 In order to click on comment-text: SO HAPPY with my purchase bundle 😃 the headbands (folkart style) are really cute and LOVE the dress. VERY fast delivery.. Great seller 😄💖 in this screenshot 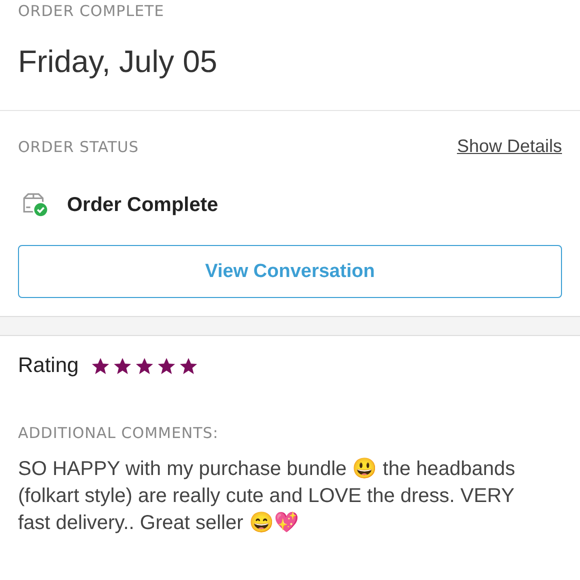, I will do `click(267, 496)`.